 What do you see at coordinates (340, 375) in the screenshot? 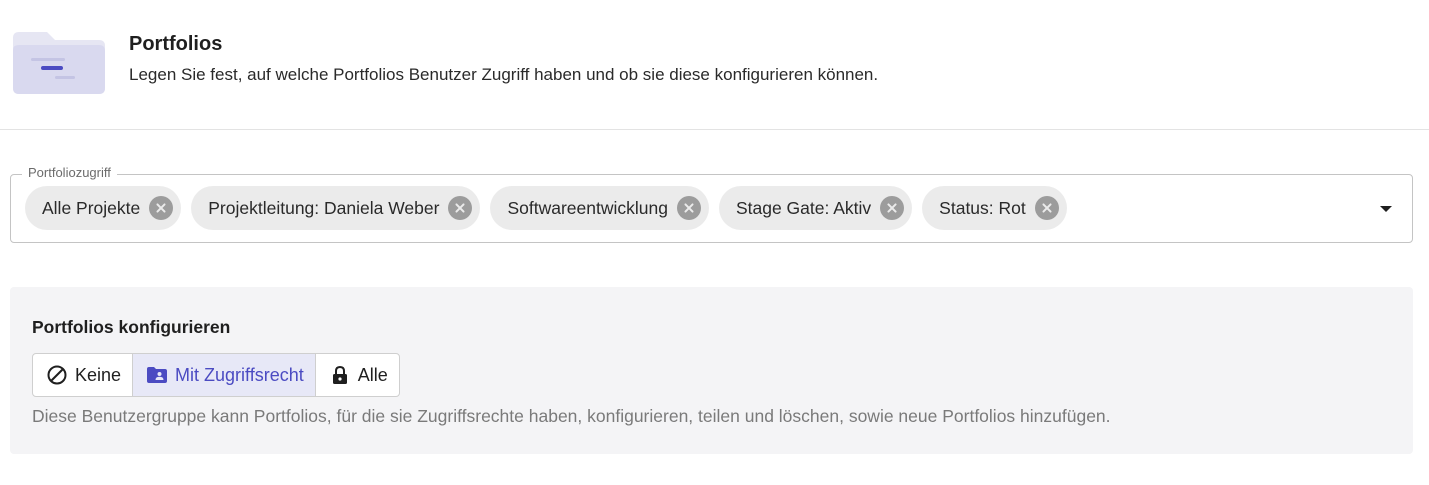
I see `lock-icon` at bounding box center [340, 375].